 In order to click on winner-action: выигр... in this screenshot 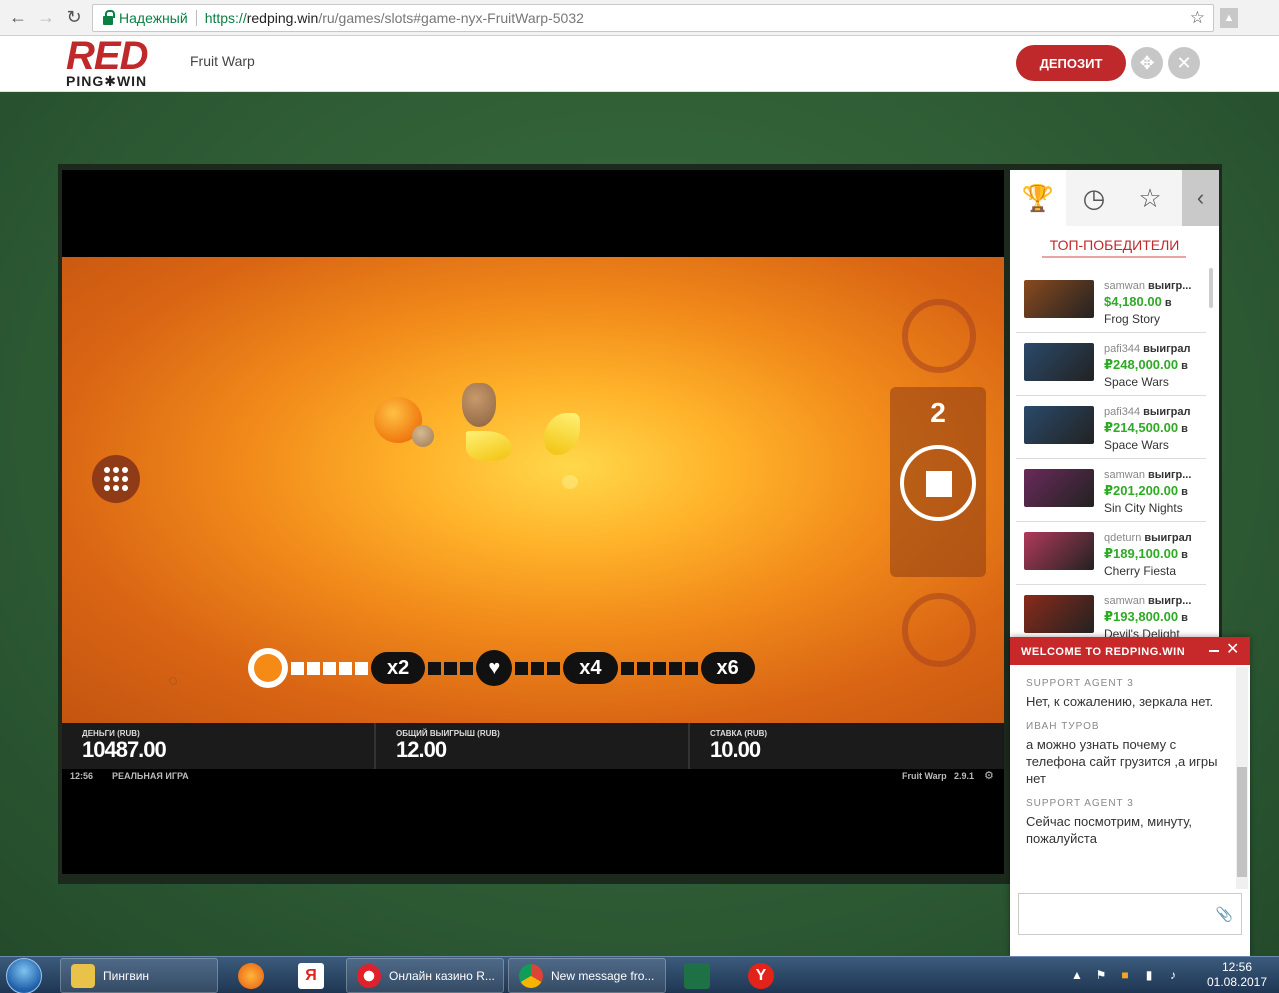, I will do `click(1170, 286)`.